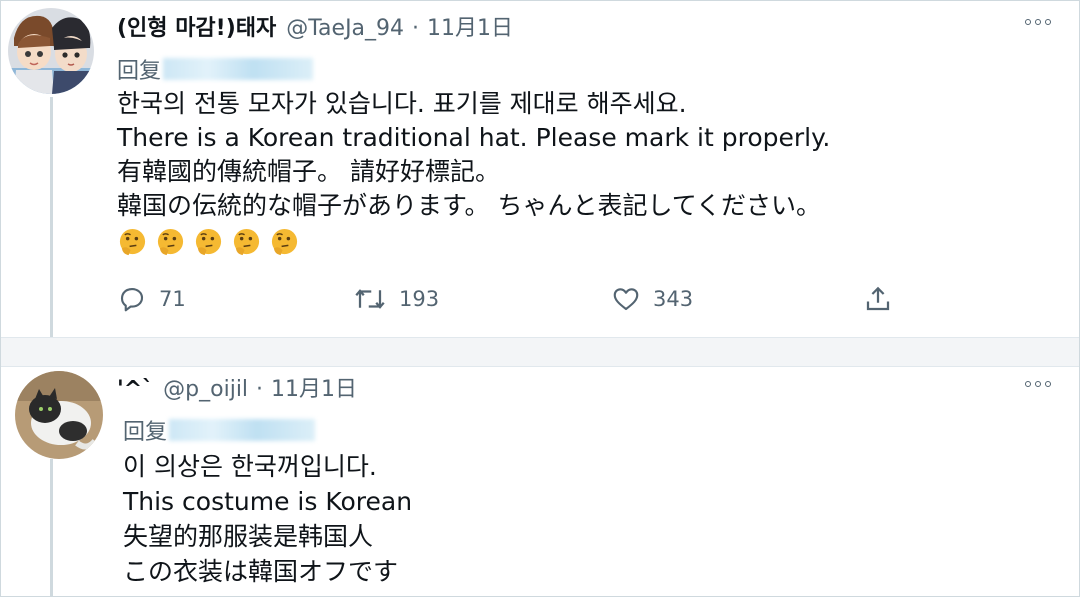 The image size is (1080, 597). I want to click on like-count: 343, so click(673, 299).